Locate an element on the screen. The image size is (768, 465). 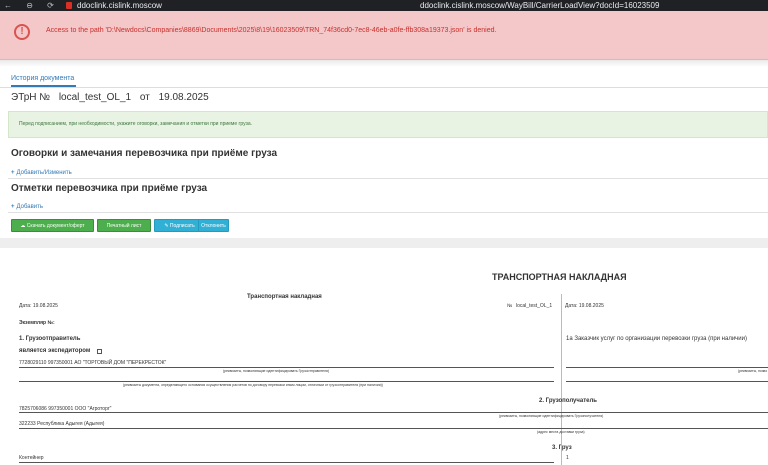
lock-icon is located at coordinates (69, 5).